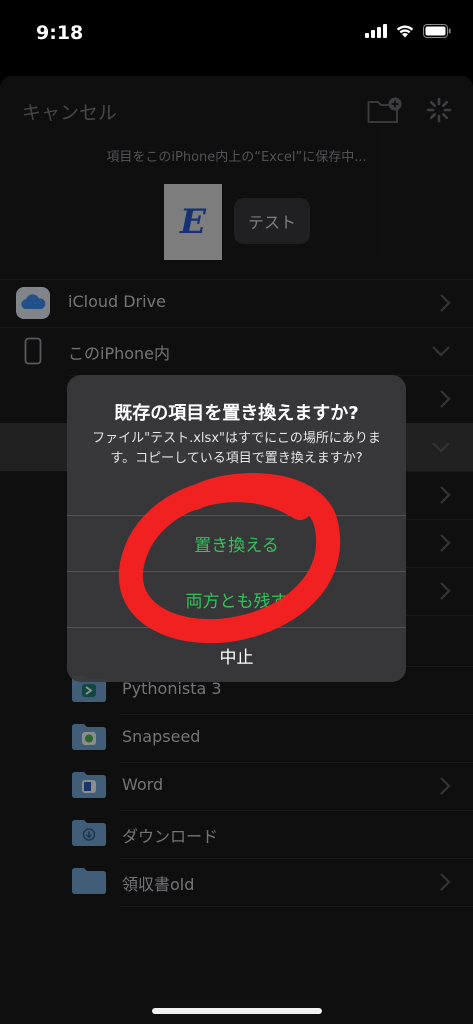 The height and width of the screenshot is (1024, 473). Describe the element at coordinates (236, 35) in the screenshot. I see `status-bar: 9:18` at that location.